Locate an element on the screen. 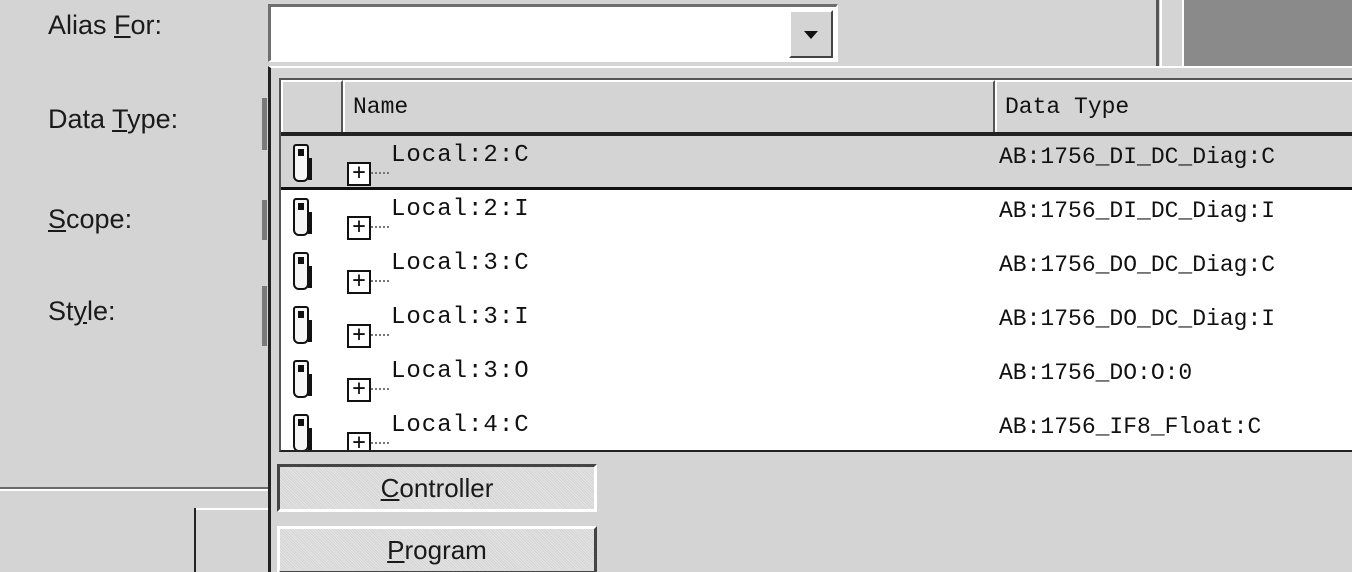 The height and width of the screenshot is (572, 1352). tag-data-type: AB:1756_DO_DC_Diag:C is located at coordinates (1137, 265).